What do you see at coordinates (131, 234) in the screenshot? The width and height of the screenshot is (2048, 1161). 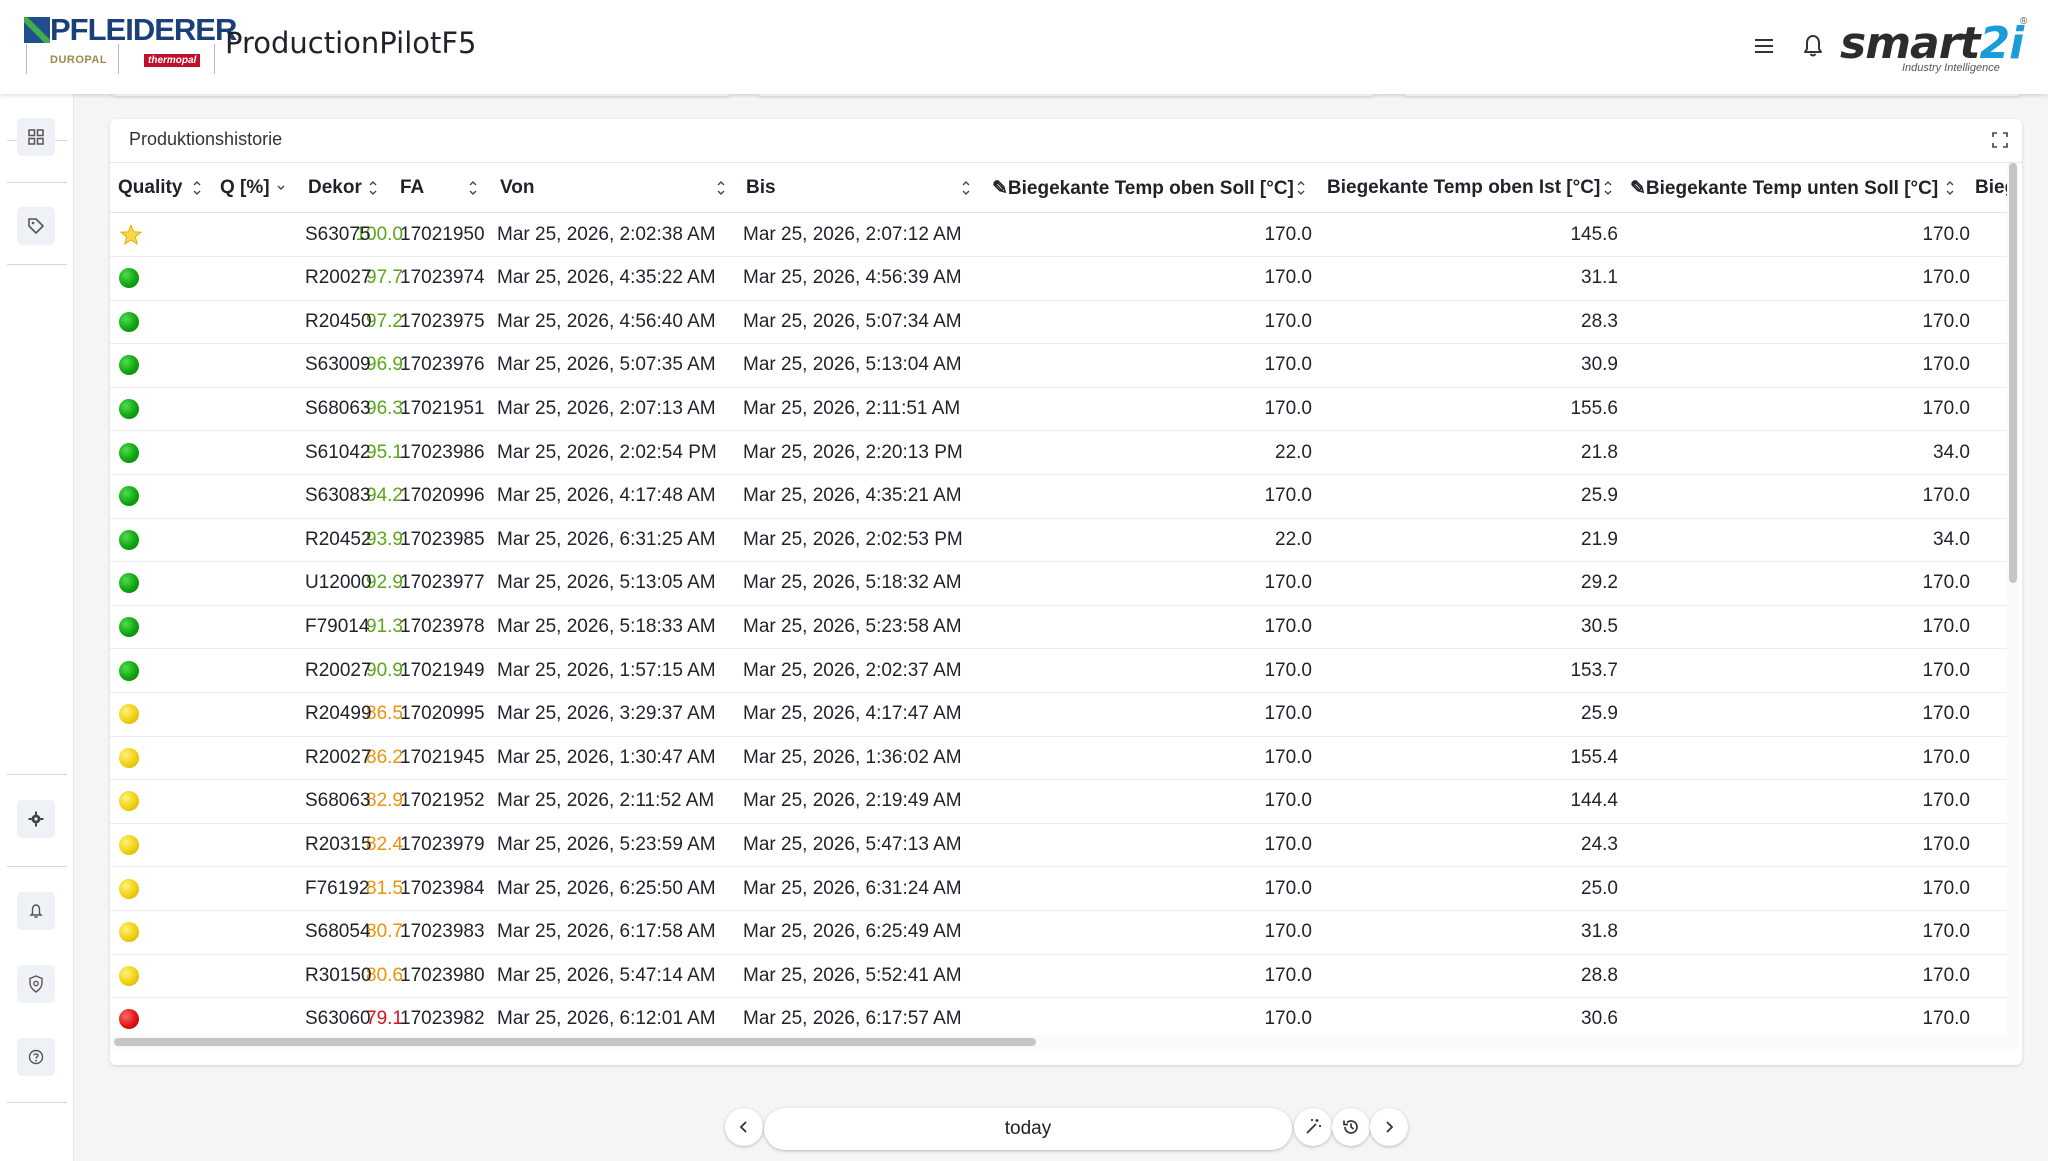 I see `star-icon` at bounding box center [131, 234].